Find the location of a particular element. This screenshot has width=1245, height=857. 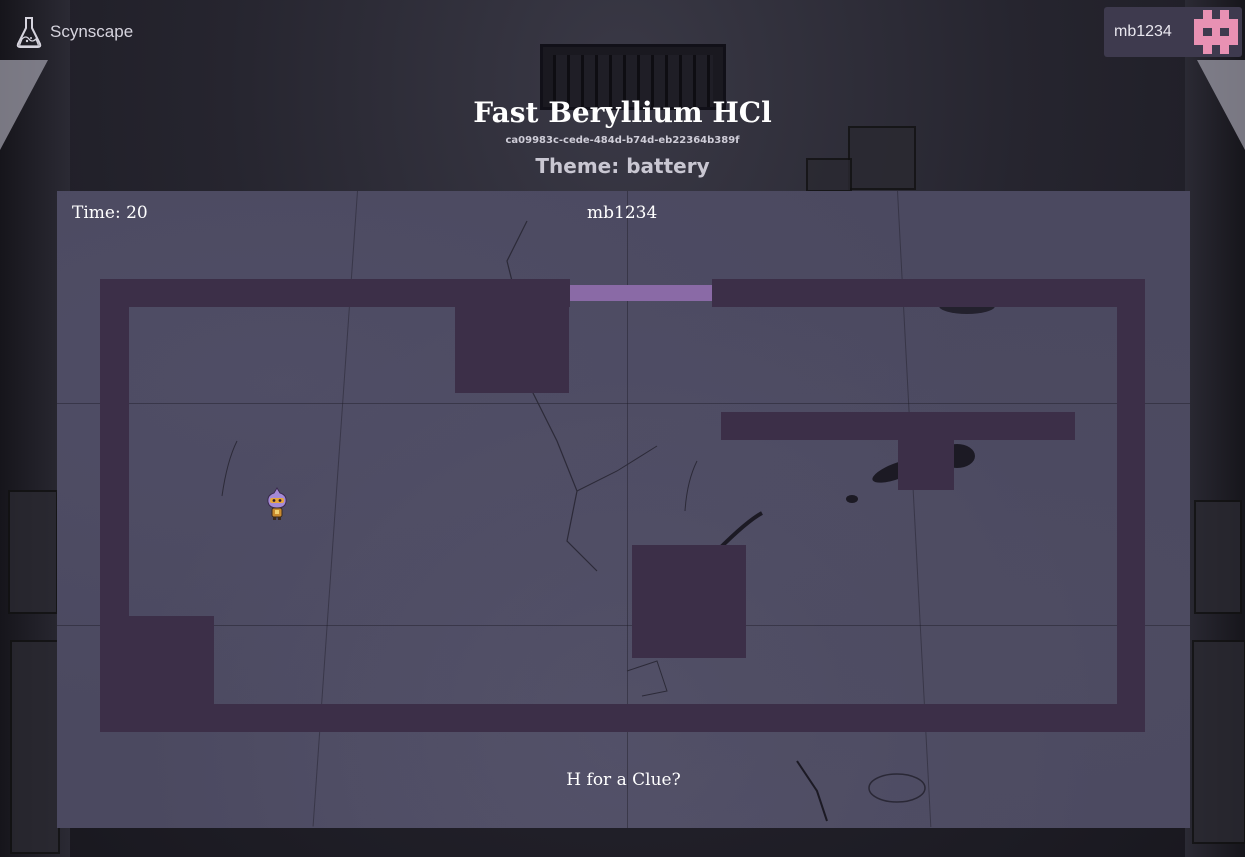

game-theme: Theme: battery is located at coordinates (622, 166).